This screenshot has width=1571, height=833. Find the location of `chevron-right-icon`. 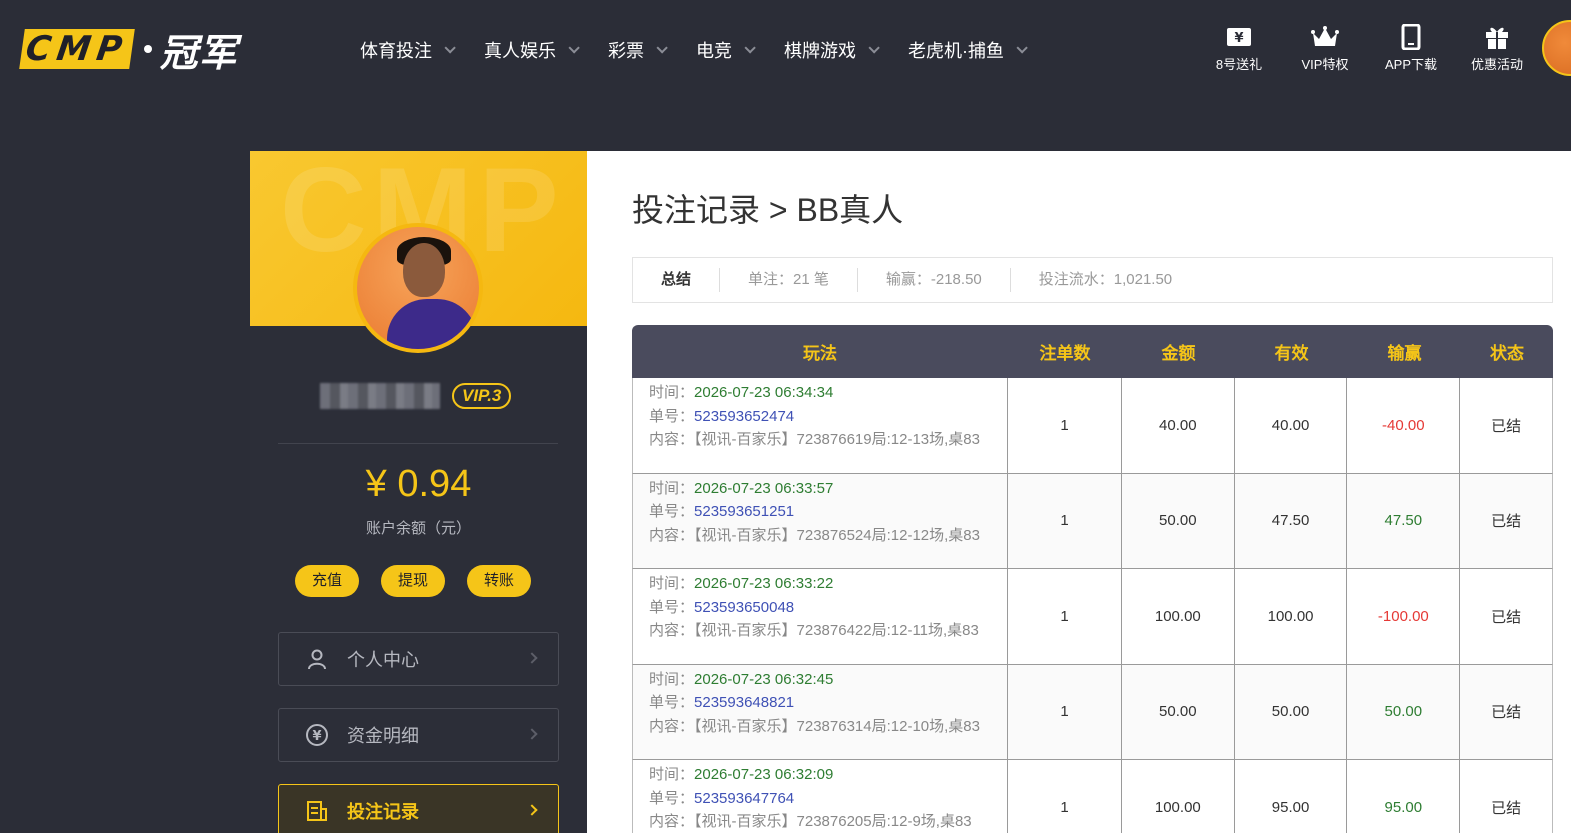

chevron-right-icon is located at coordinates (532, 810).